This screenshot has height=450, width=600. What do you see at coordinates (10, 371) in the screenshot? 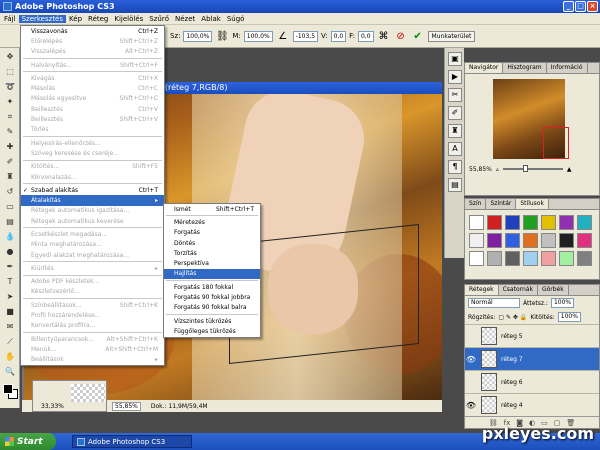
I see `zoom-tool-icon: 🔍` at bounding box center [10, 371].